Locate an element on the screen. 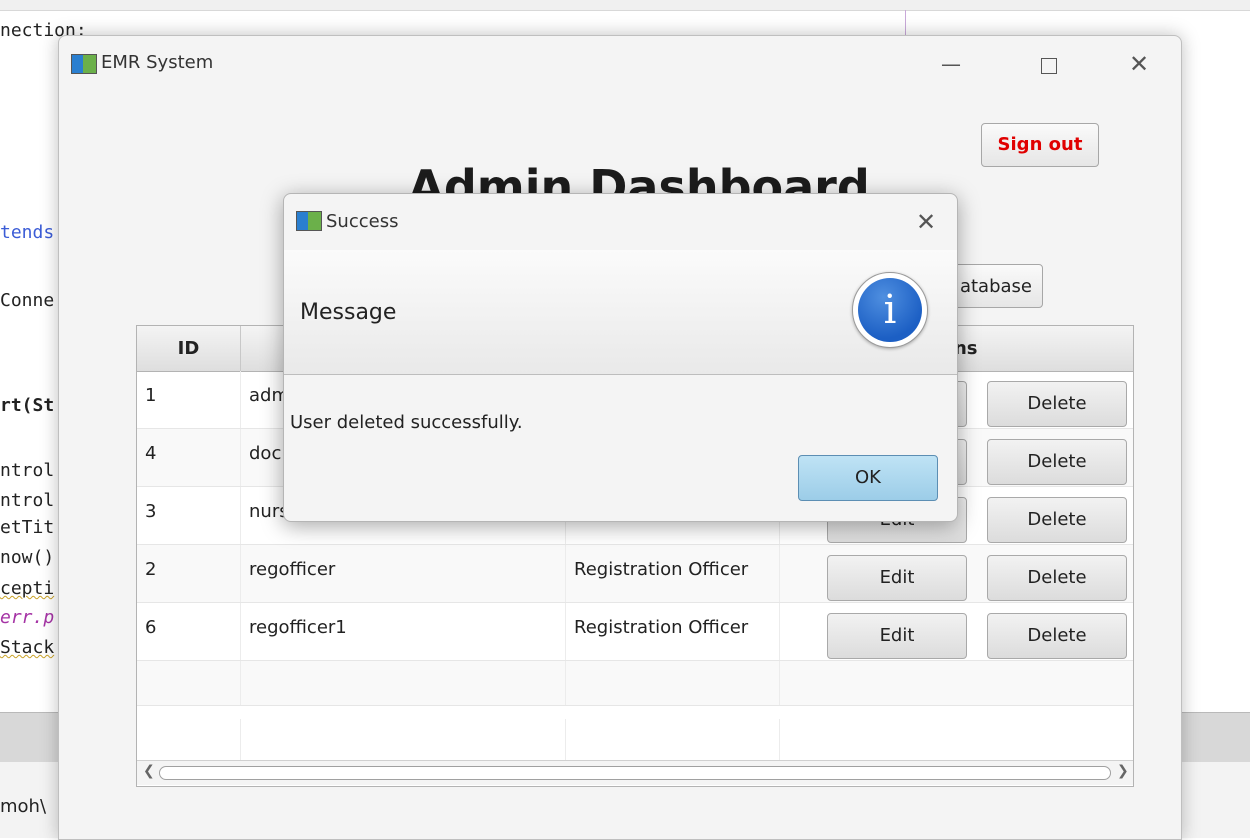 Image resolution: width=1250 pixels, height=840 pixels. dialog-message: User deleted successfully. is located at coordinates (406, 422).